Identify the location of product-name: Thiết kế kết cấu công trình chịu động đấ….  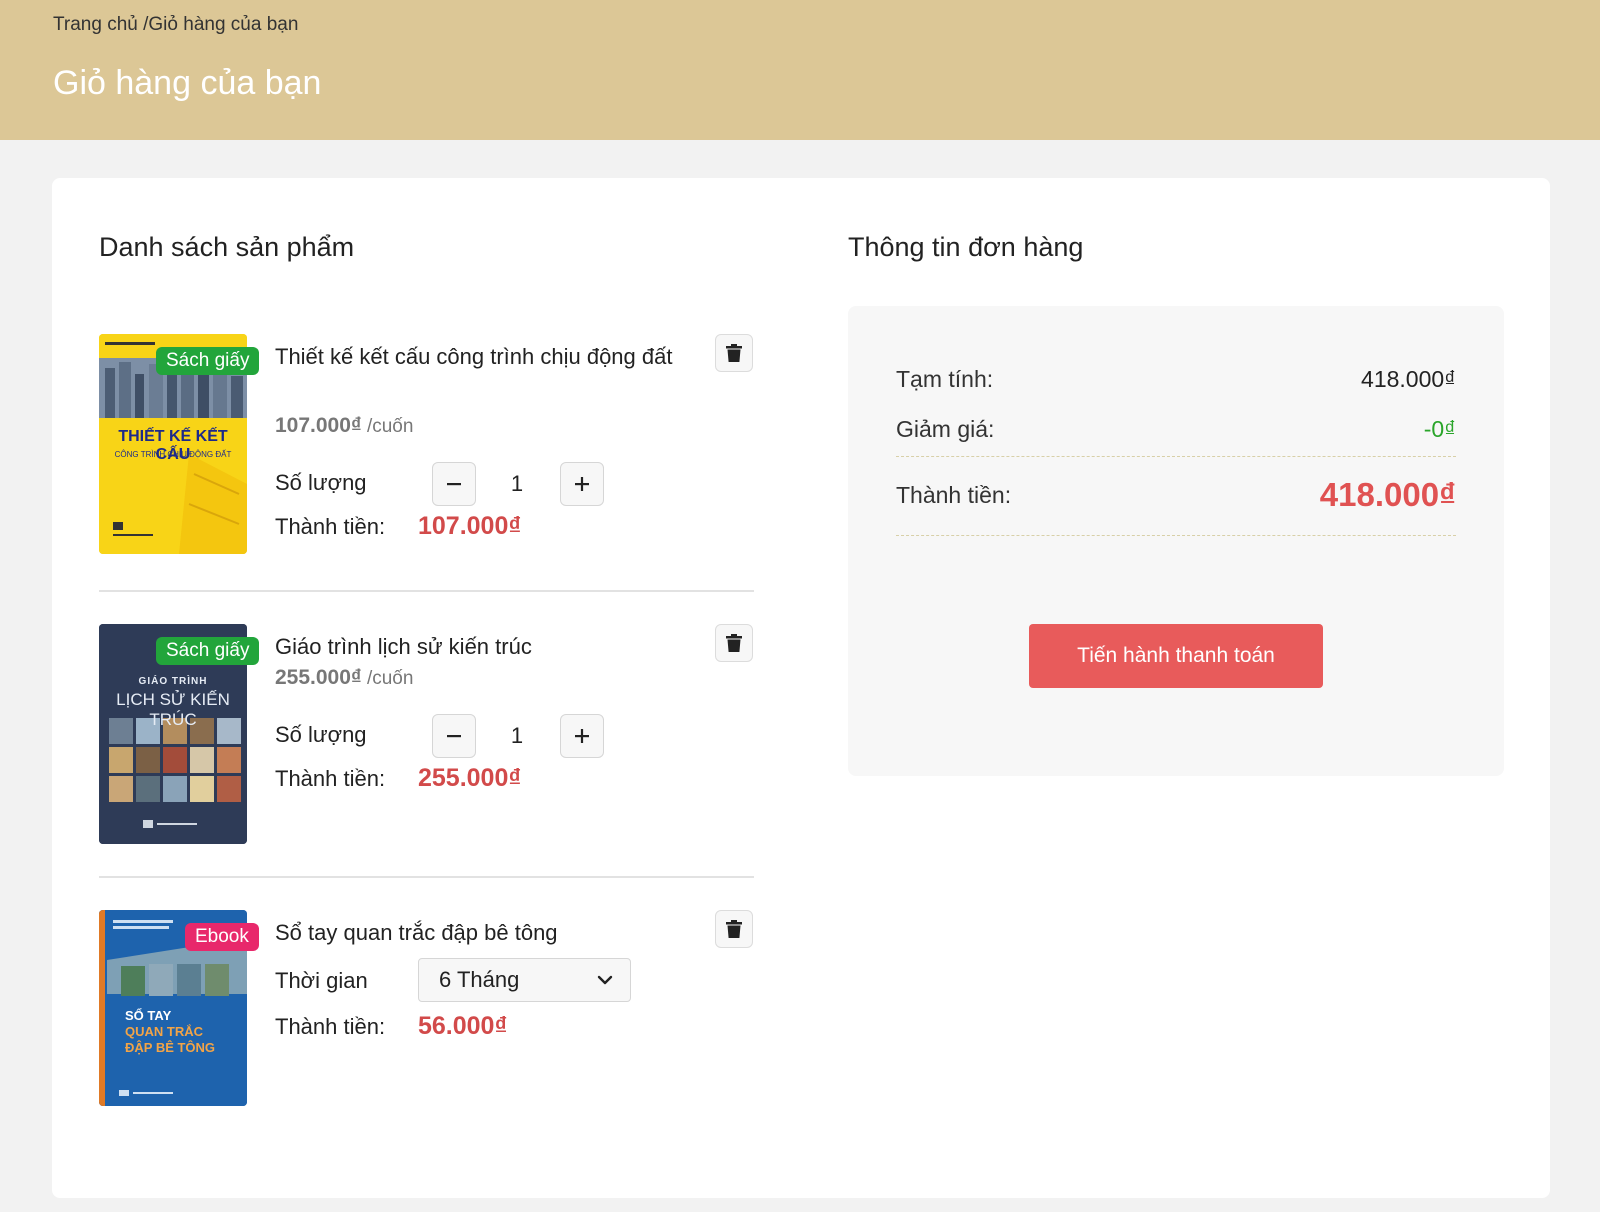
(475, 357).